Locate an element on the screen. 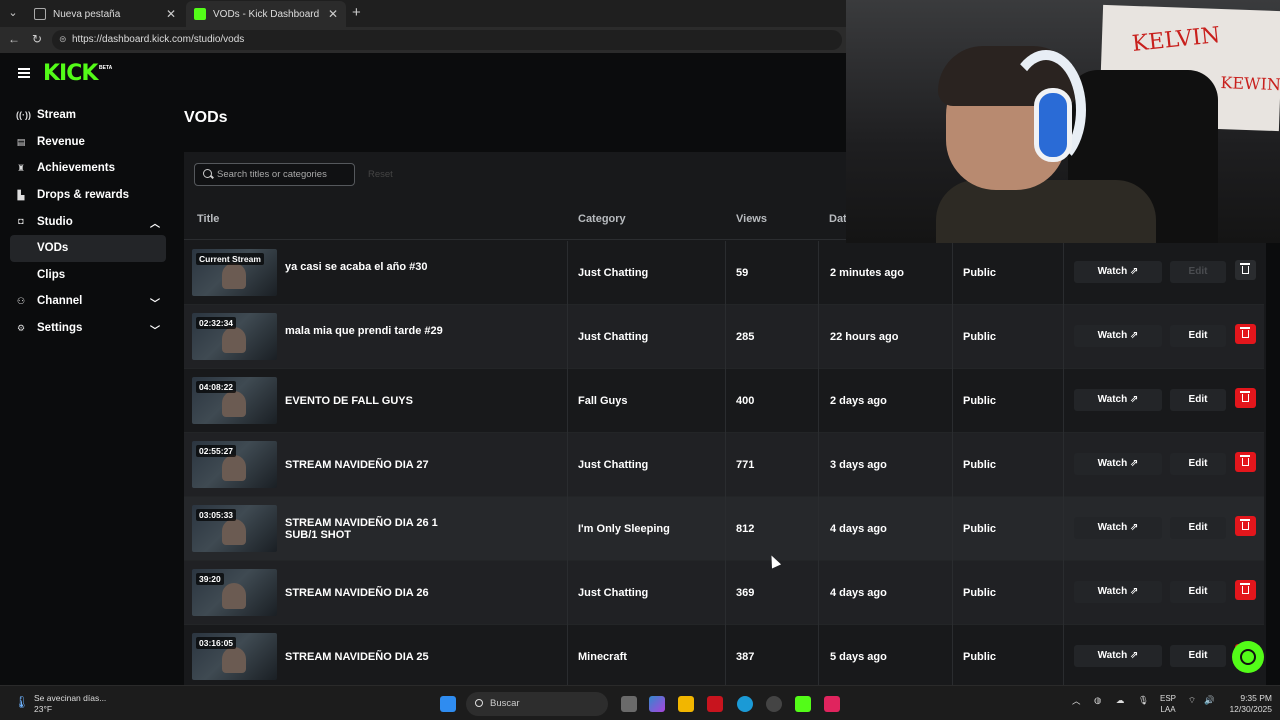  vod-category: Minecraft is located at coordinates (602, 657).